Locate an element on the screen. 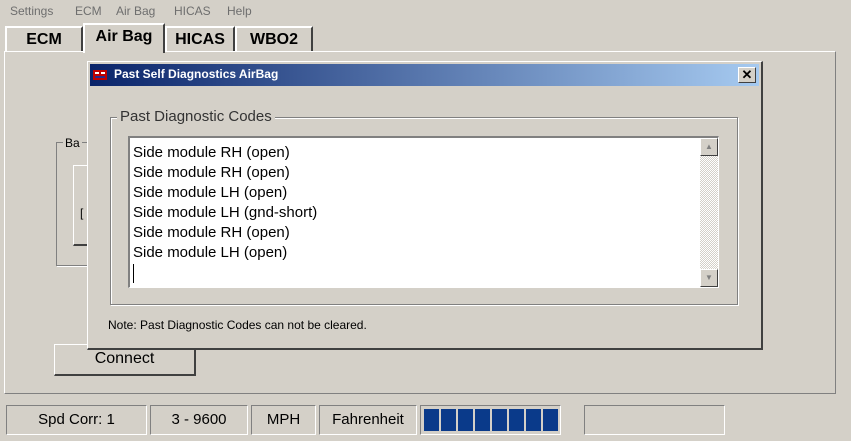 The height and width of the screenshot is (441, 851). status-bar: Spd Corr: 1 3 - 9600 MPH Fahrenheit is located at coordinates (425, 421).